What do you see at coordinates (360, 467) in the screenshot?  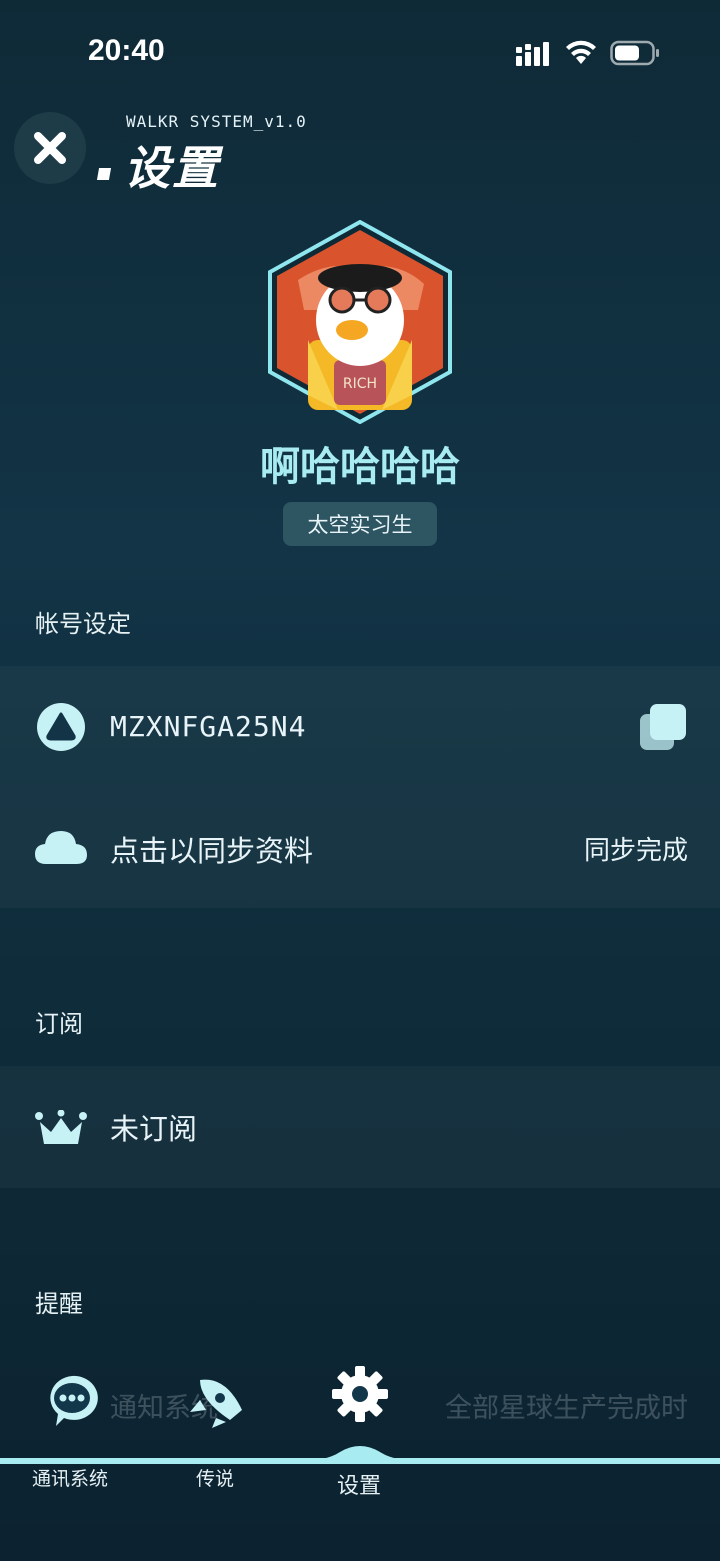 I see `username: 啊哈哈哈哈` at bounding box center [360, 467].